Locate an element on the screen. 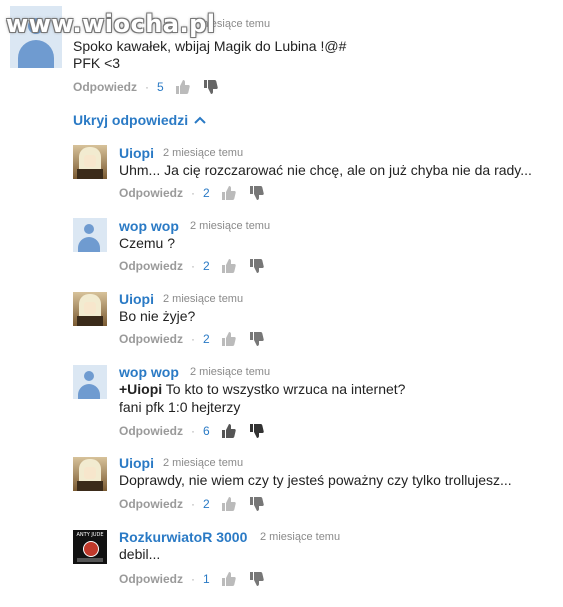 The image size is (563, 607). hide-replies-button: Ukryj odpowiedzi is located at coordinates (139, 120).